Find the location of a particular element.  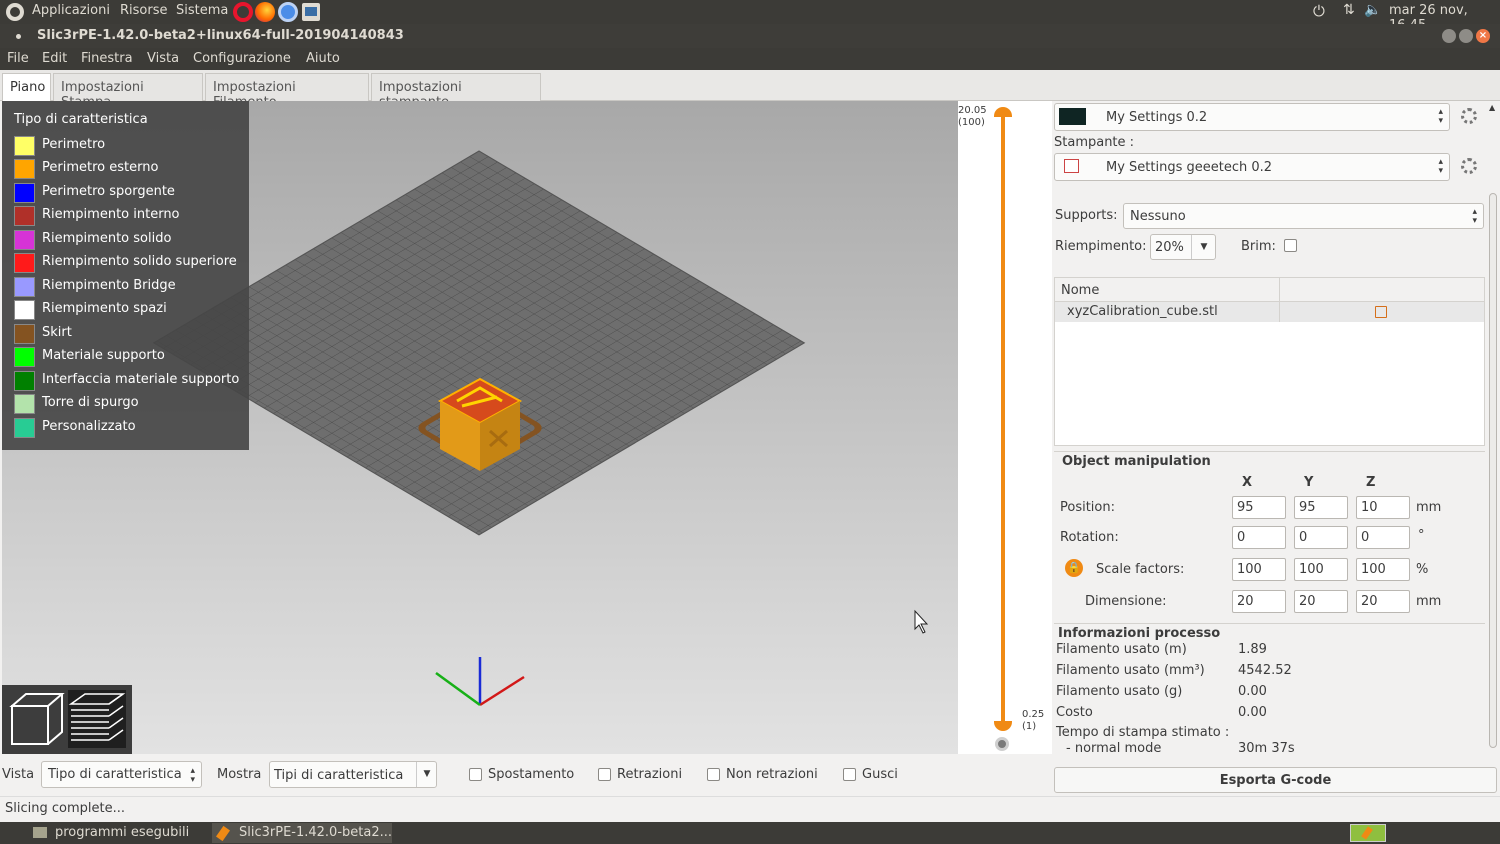

checkbox-non-retrazioni is located at coordinates (713, 774).